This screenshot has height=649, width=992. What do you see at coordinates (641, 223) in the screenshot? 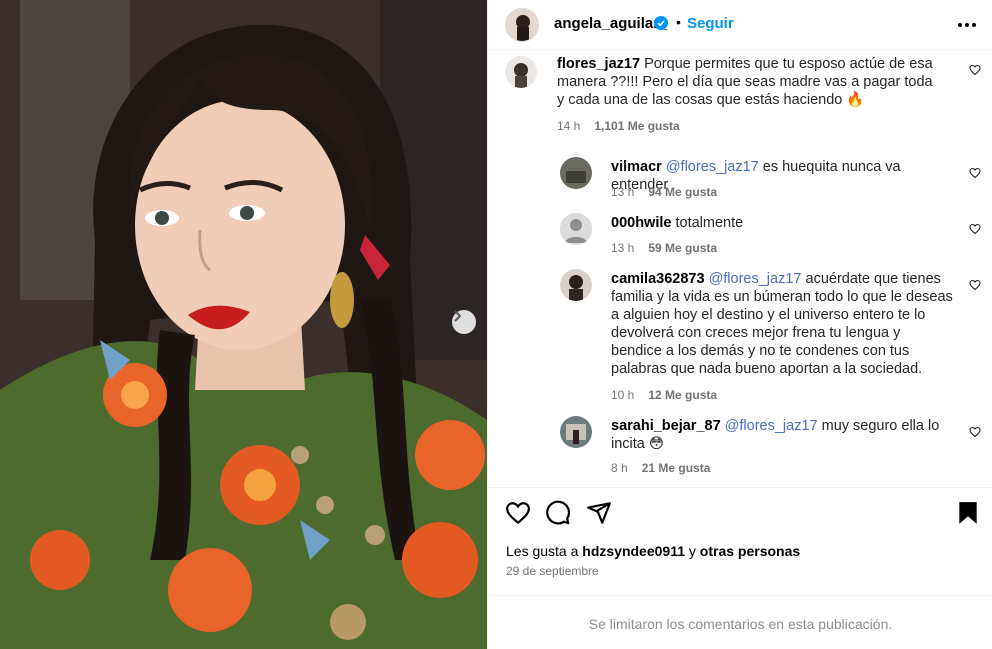
I see `comment-username: 000hwile` at bounding box center [641, 223].